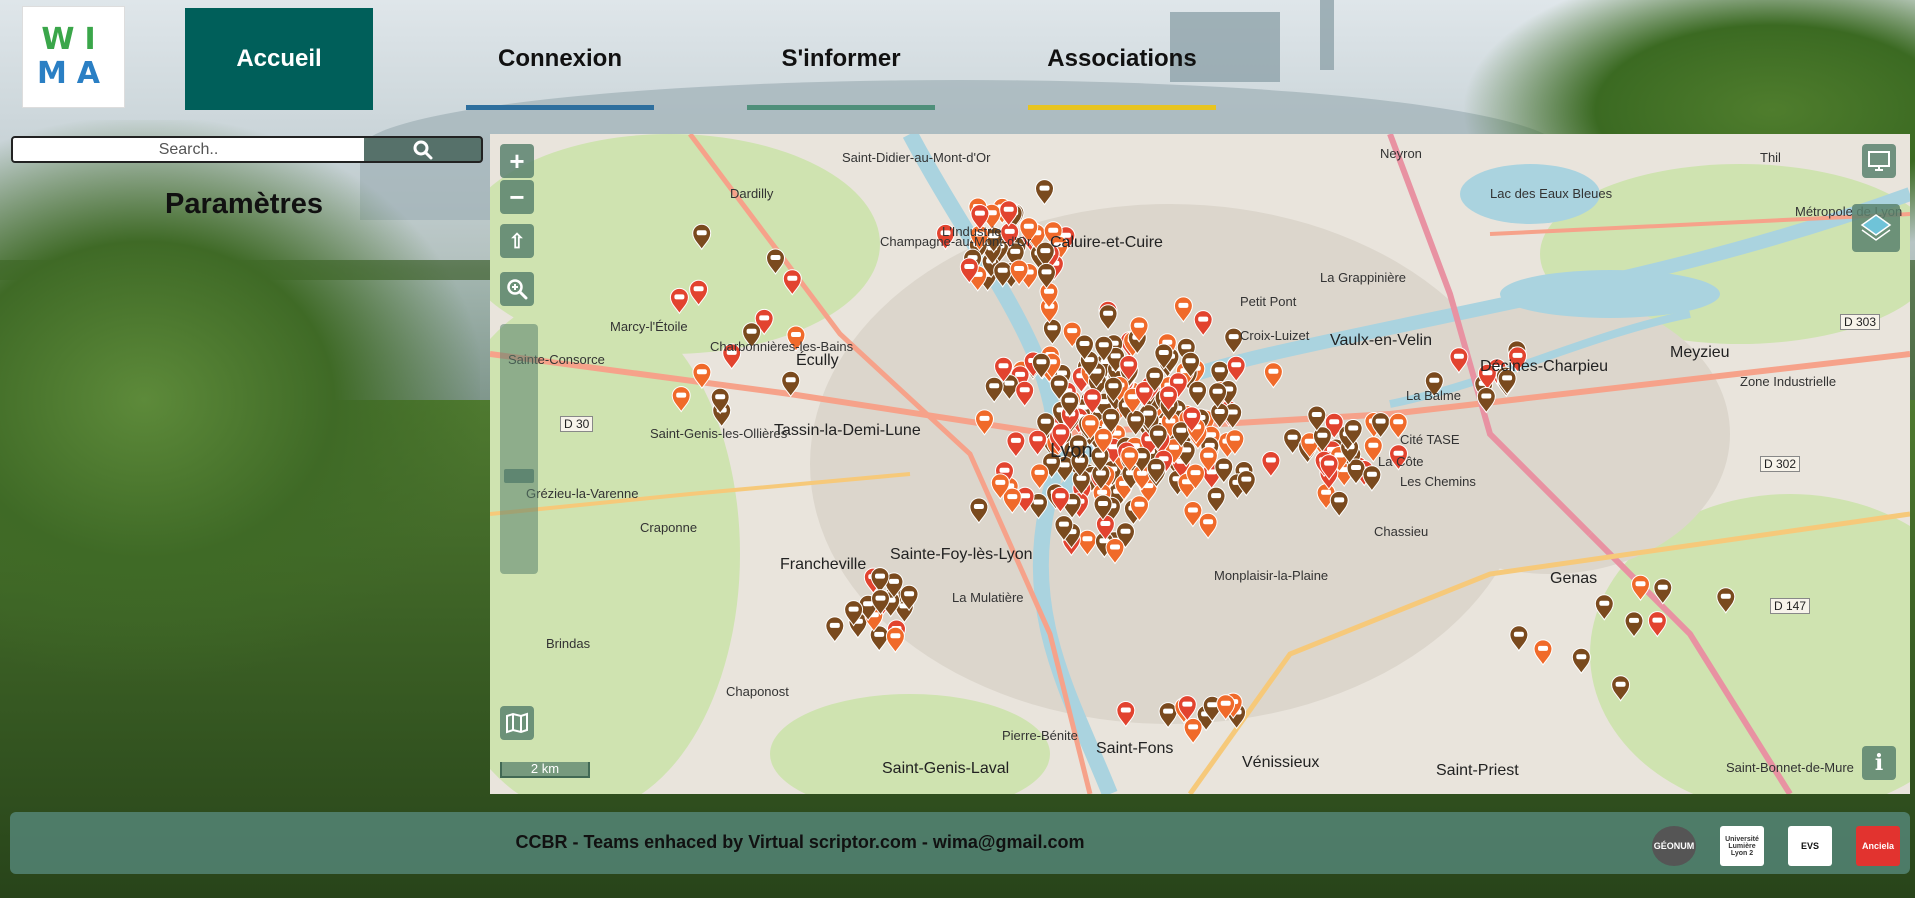 The width and height of the screenshot is (1915, 898). Describe the element at coordinates (757, 691) in the screenshot. I see `map-label: Chaponost` at that location.